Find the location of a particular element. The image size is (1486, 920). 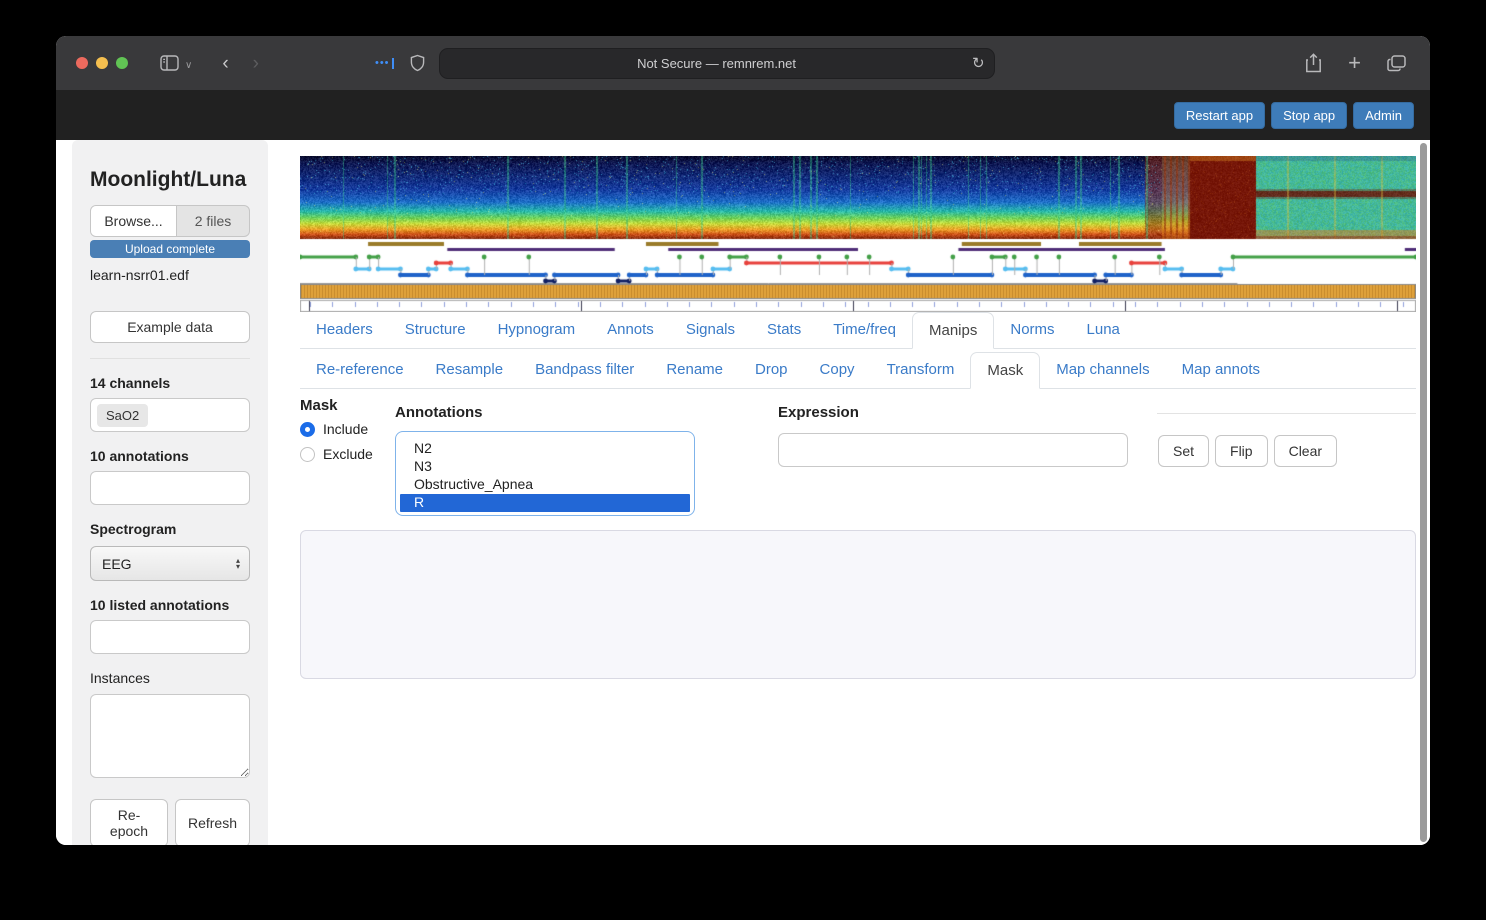

exclude-radio-row: Exclude is located at coordinates (336, 454).